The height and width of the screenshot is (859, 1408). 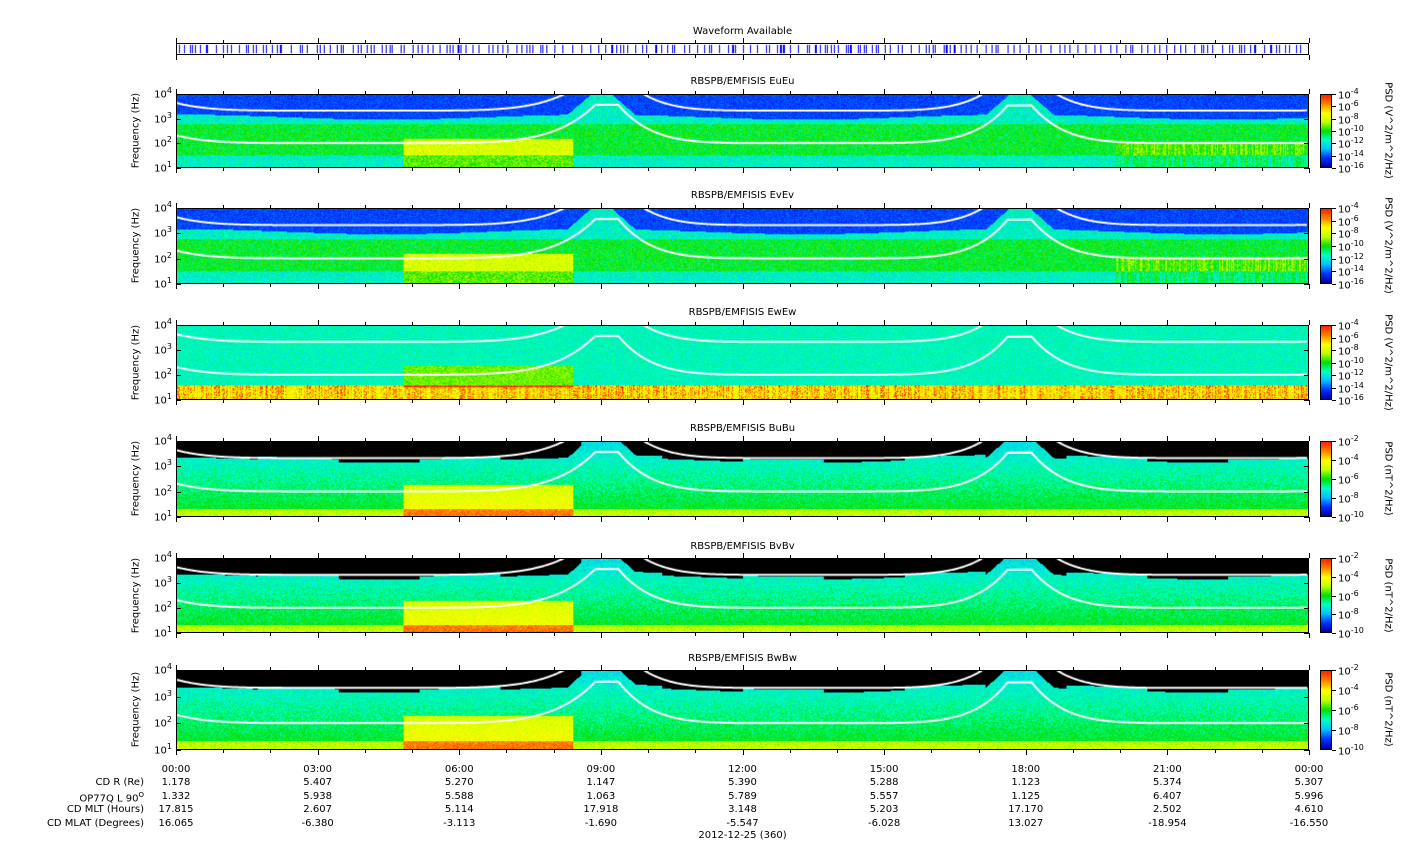 I want to click on ephemeris-value: 5.557, so click(x=884, y=796).